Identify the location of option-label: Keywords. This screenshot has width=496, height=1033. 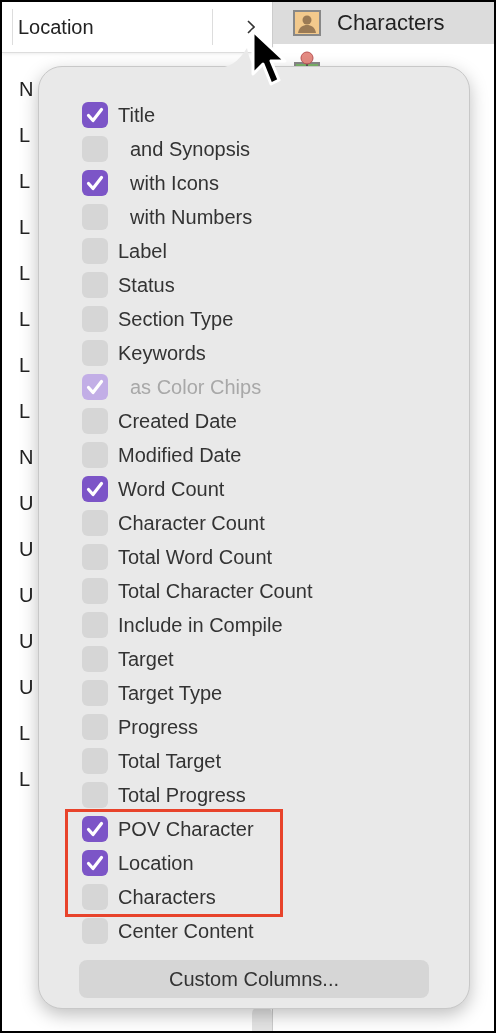
(162, 353).